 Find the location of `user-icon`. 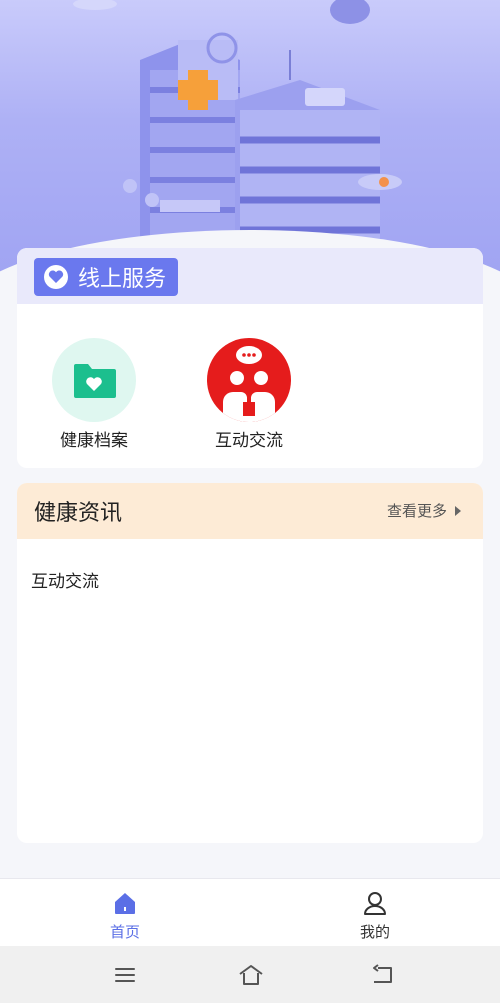

user-icon is located at coordinates (375, 903).